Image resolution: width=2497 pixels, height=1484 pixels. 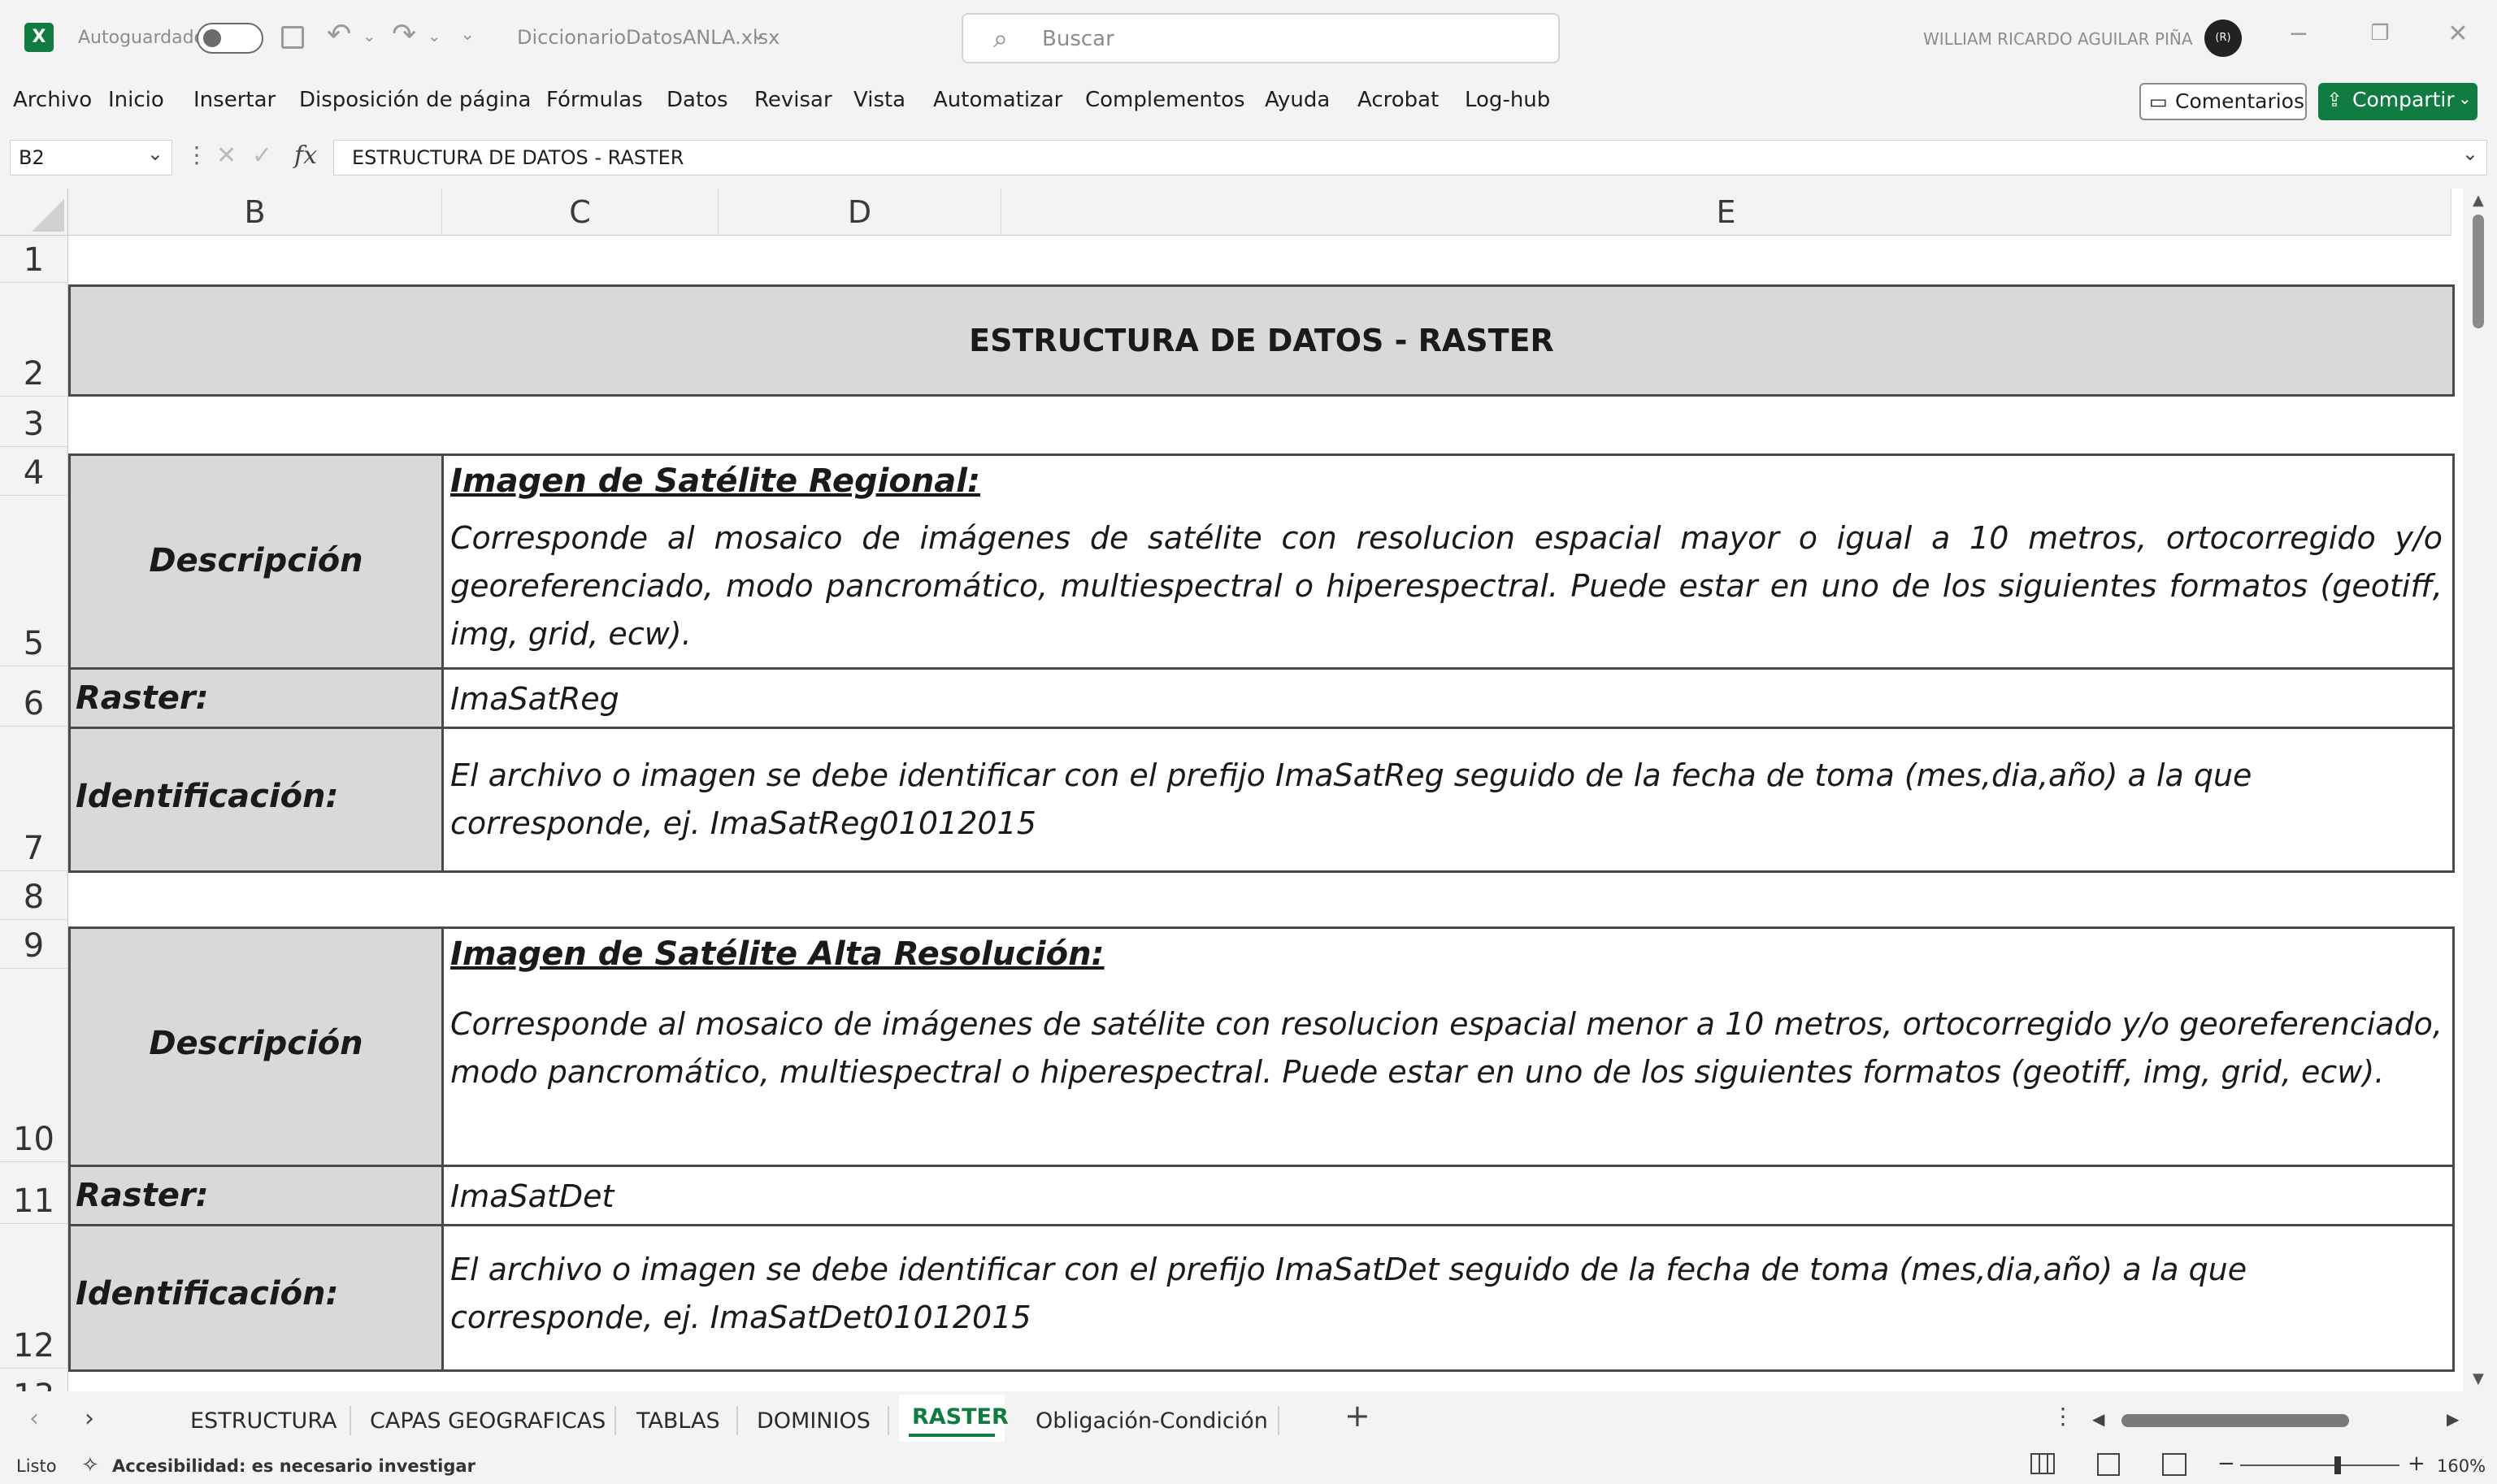 What do you see at coordinates (230, 38) in the screenshot?
I see `autosave-toggle` at bounding box center [230, 38].